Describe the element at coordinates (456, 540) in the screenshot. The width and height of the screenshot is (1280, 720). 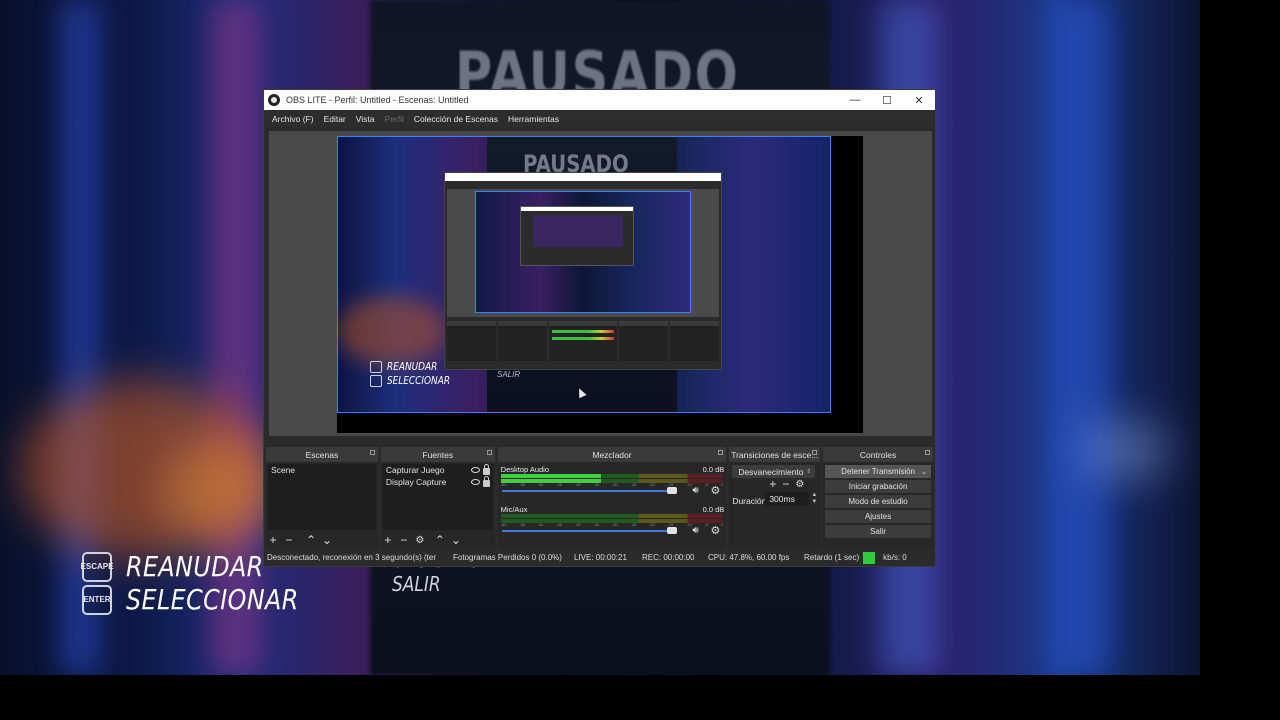
I see `move-source-down-button: ⌄` at that location.